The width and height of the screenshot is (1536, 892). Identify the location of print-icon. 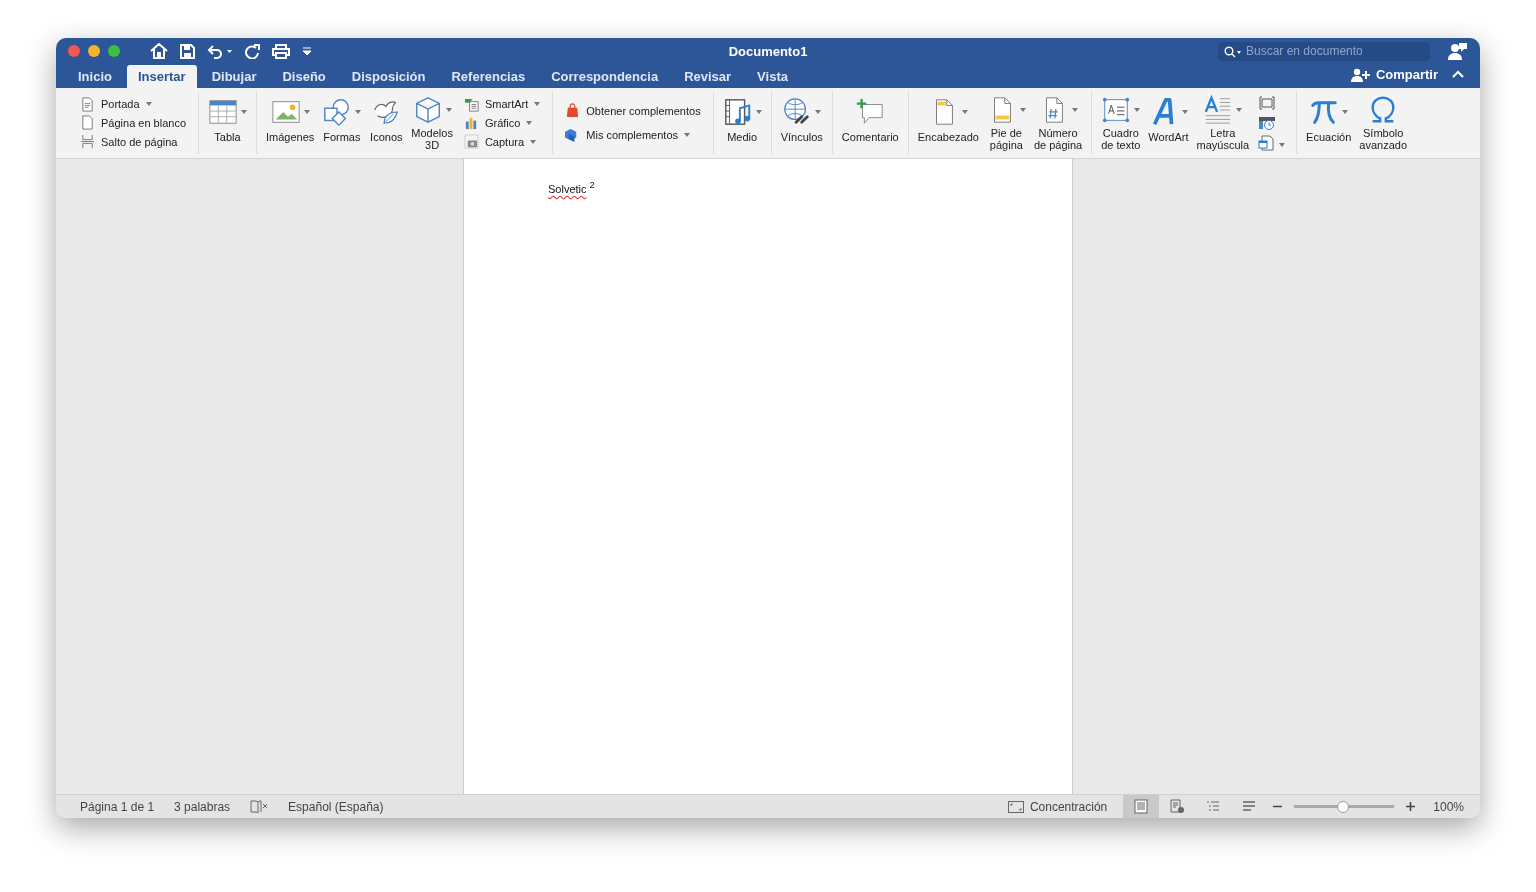
(281, 51).